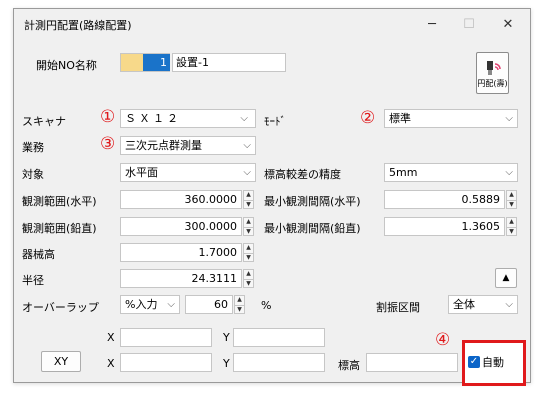 The width and height of the screenshot is (548, 393). What do you see at coordinates (451, 172) in the screenshot?
I see `elev-precision-select: 5mm ⌵` at bounding box center [451, 172].